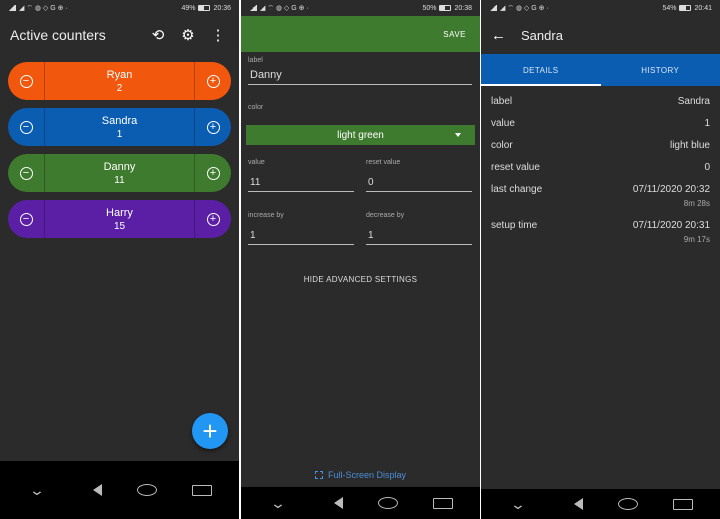 The width and height of the screenshot is (720, 519). Describe the element at coordinates (671, 225) in the screenshot. I see `detail-value: 07/11/2020 20:31` at that location.